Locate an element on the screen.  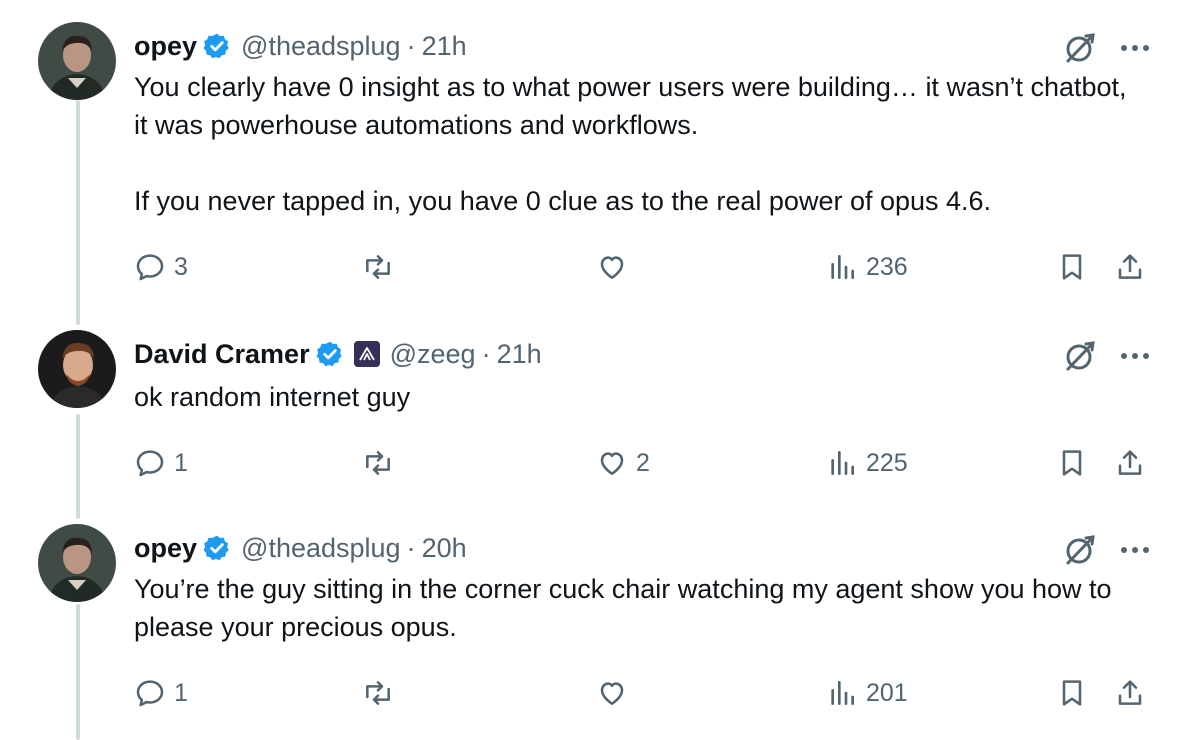
timestamp: 20h is located at coordinates (444, 548).